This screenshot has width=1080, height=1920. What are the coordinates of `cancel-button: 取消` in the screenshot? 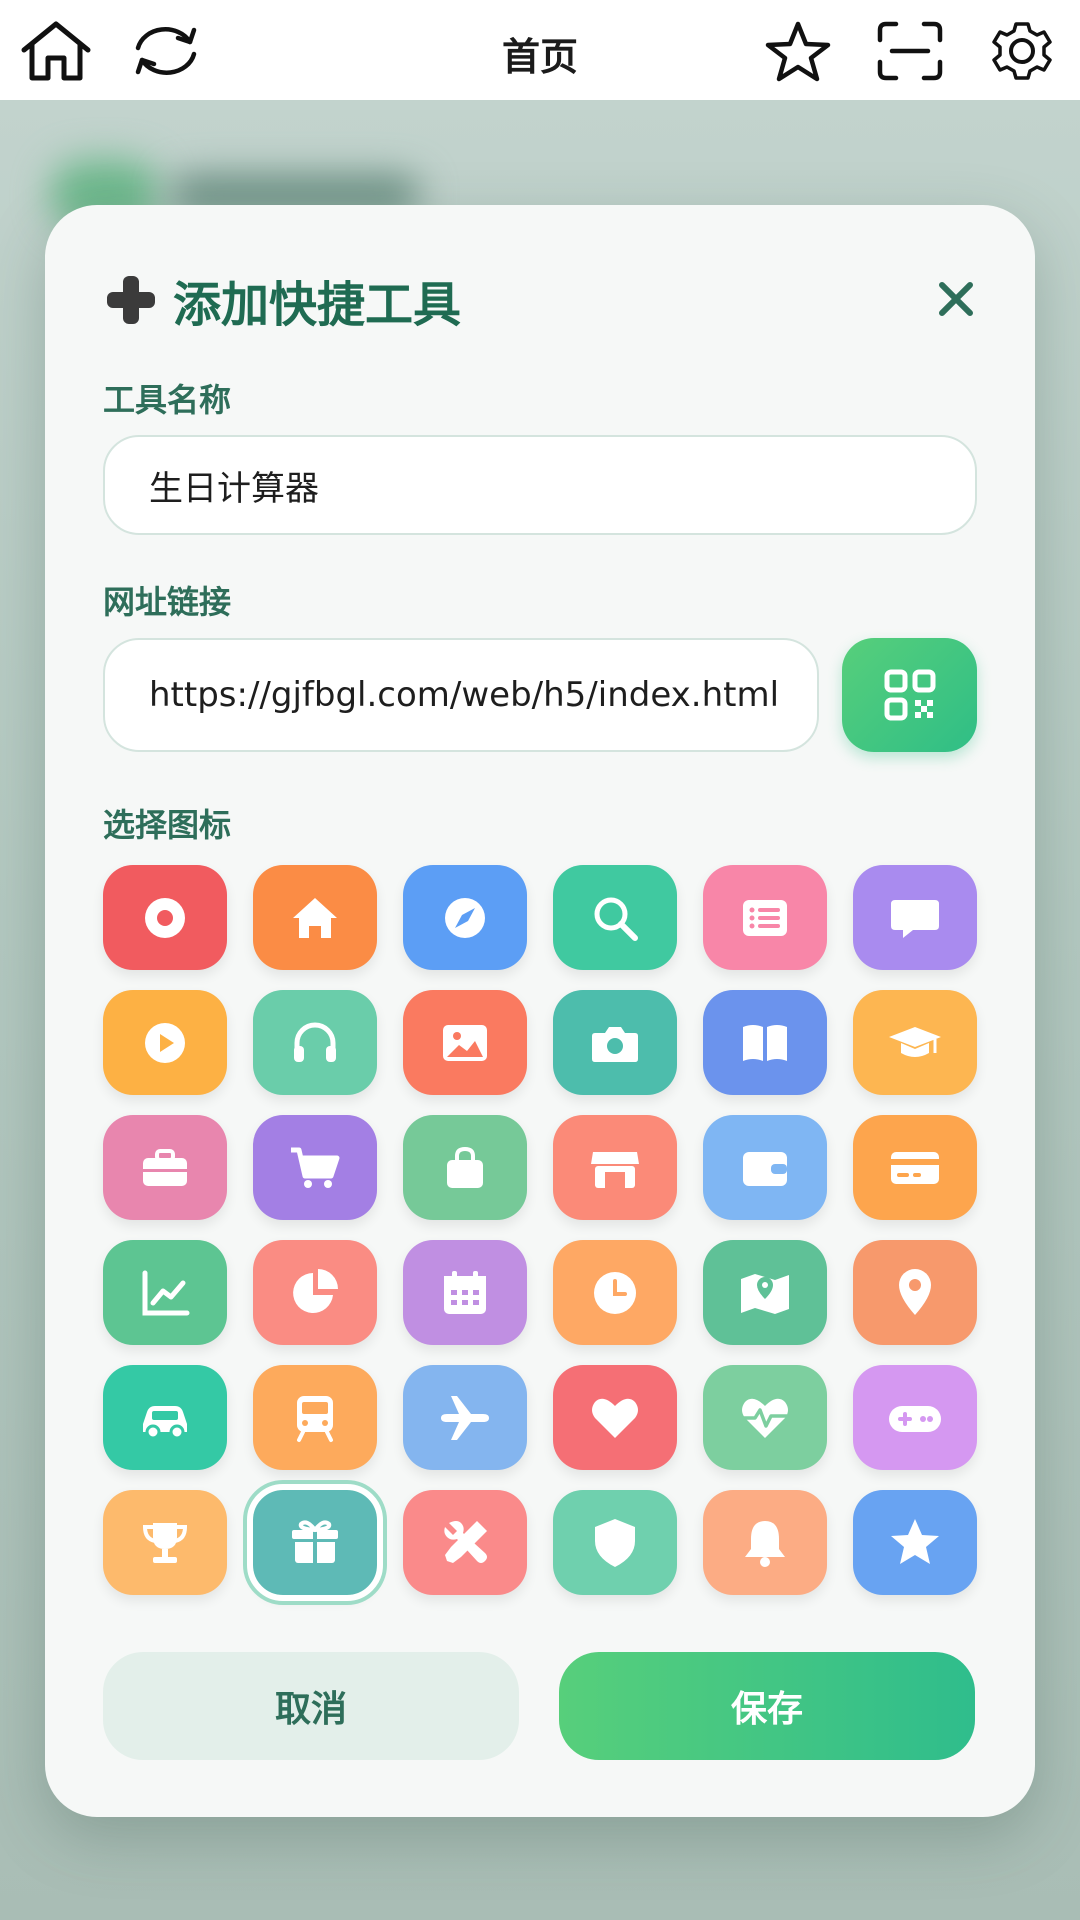 It's located at (311, 1706).